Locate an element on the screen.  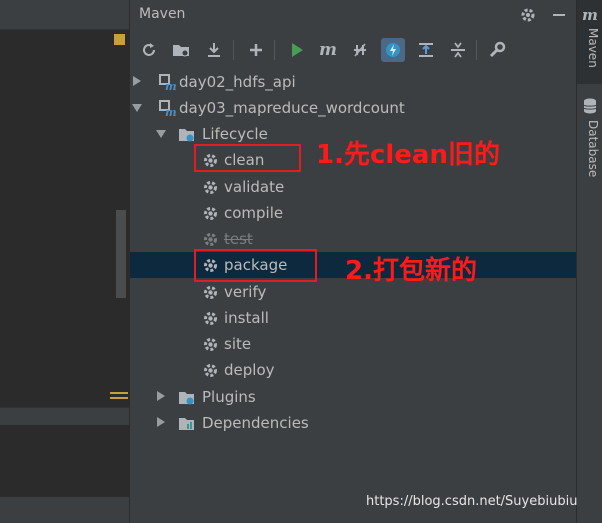
add-folder-icon is located at coordinates (181, 50).